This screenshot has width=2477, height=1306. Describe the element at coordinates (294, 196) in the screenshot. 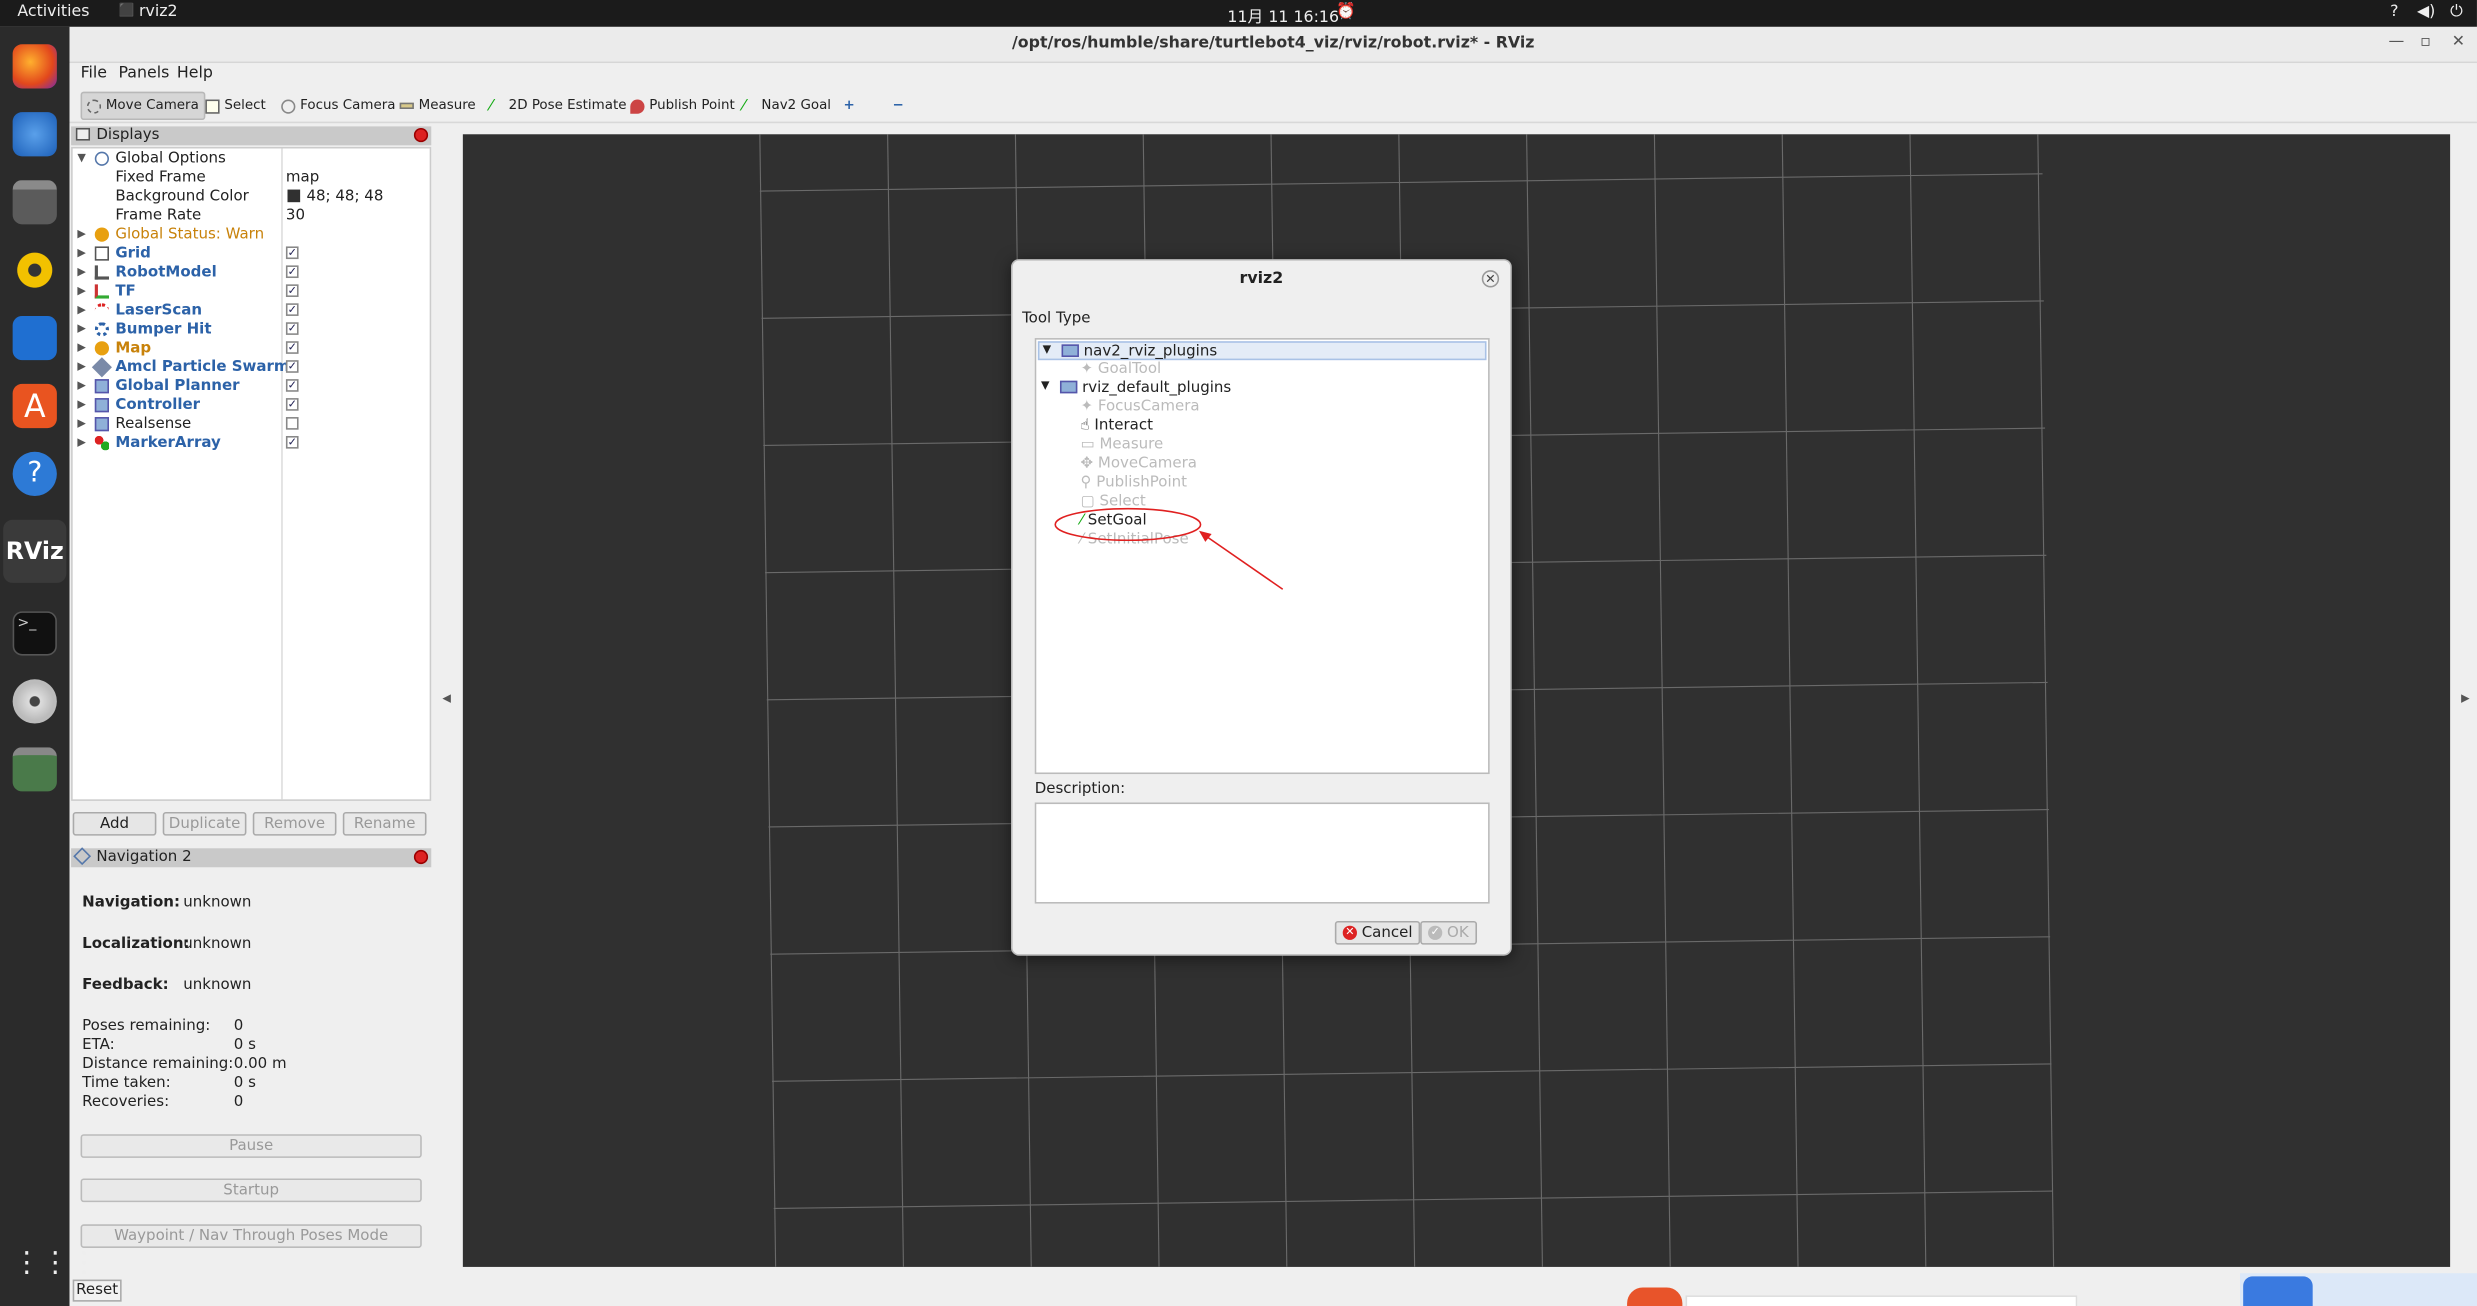

I see `color-swatch` at that location.